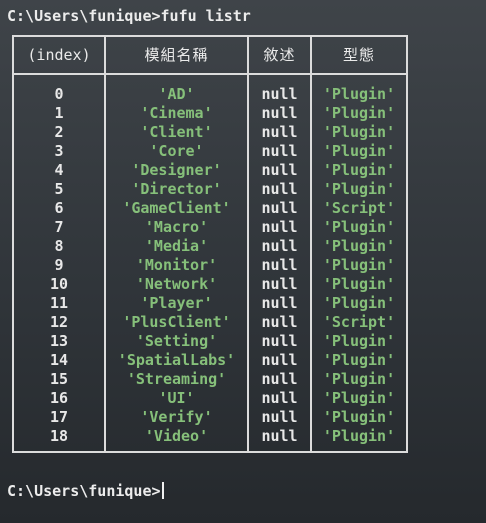 The height and width of the screenshot is (523, 486). I want to click on prompt-text: C:\Users\funique>, so click(84, 491).